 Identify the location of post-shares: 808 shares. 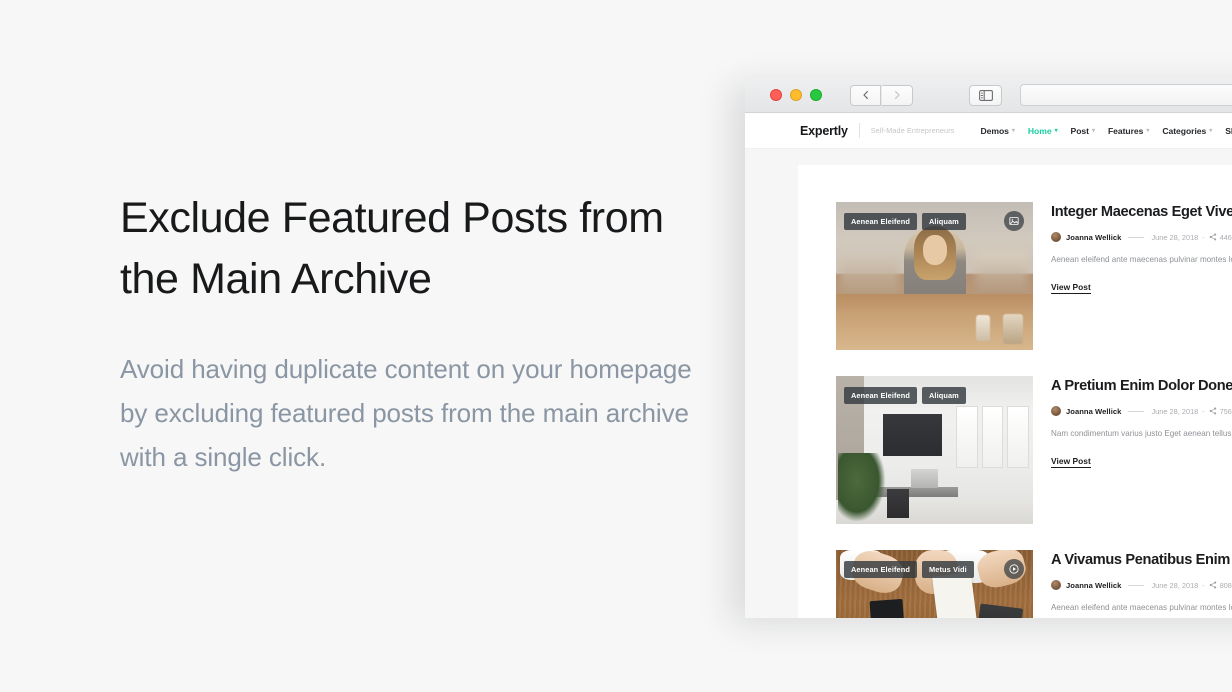
(1220, 585).